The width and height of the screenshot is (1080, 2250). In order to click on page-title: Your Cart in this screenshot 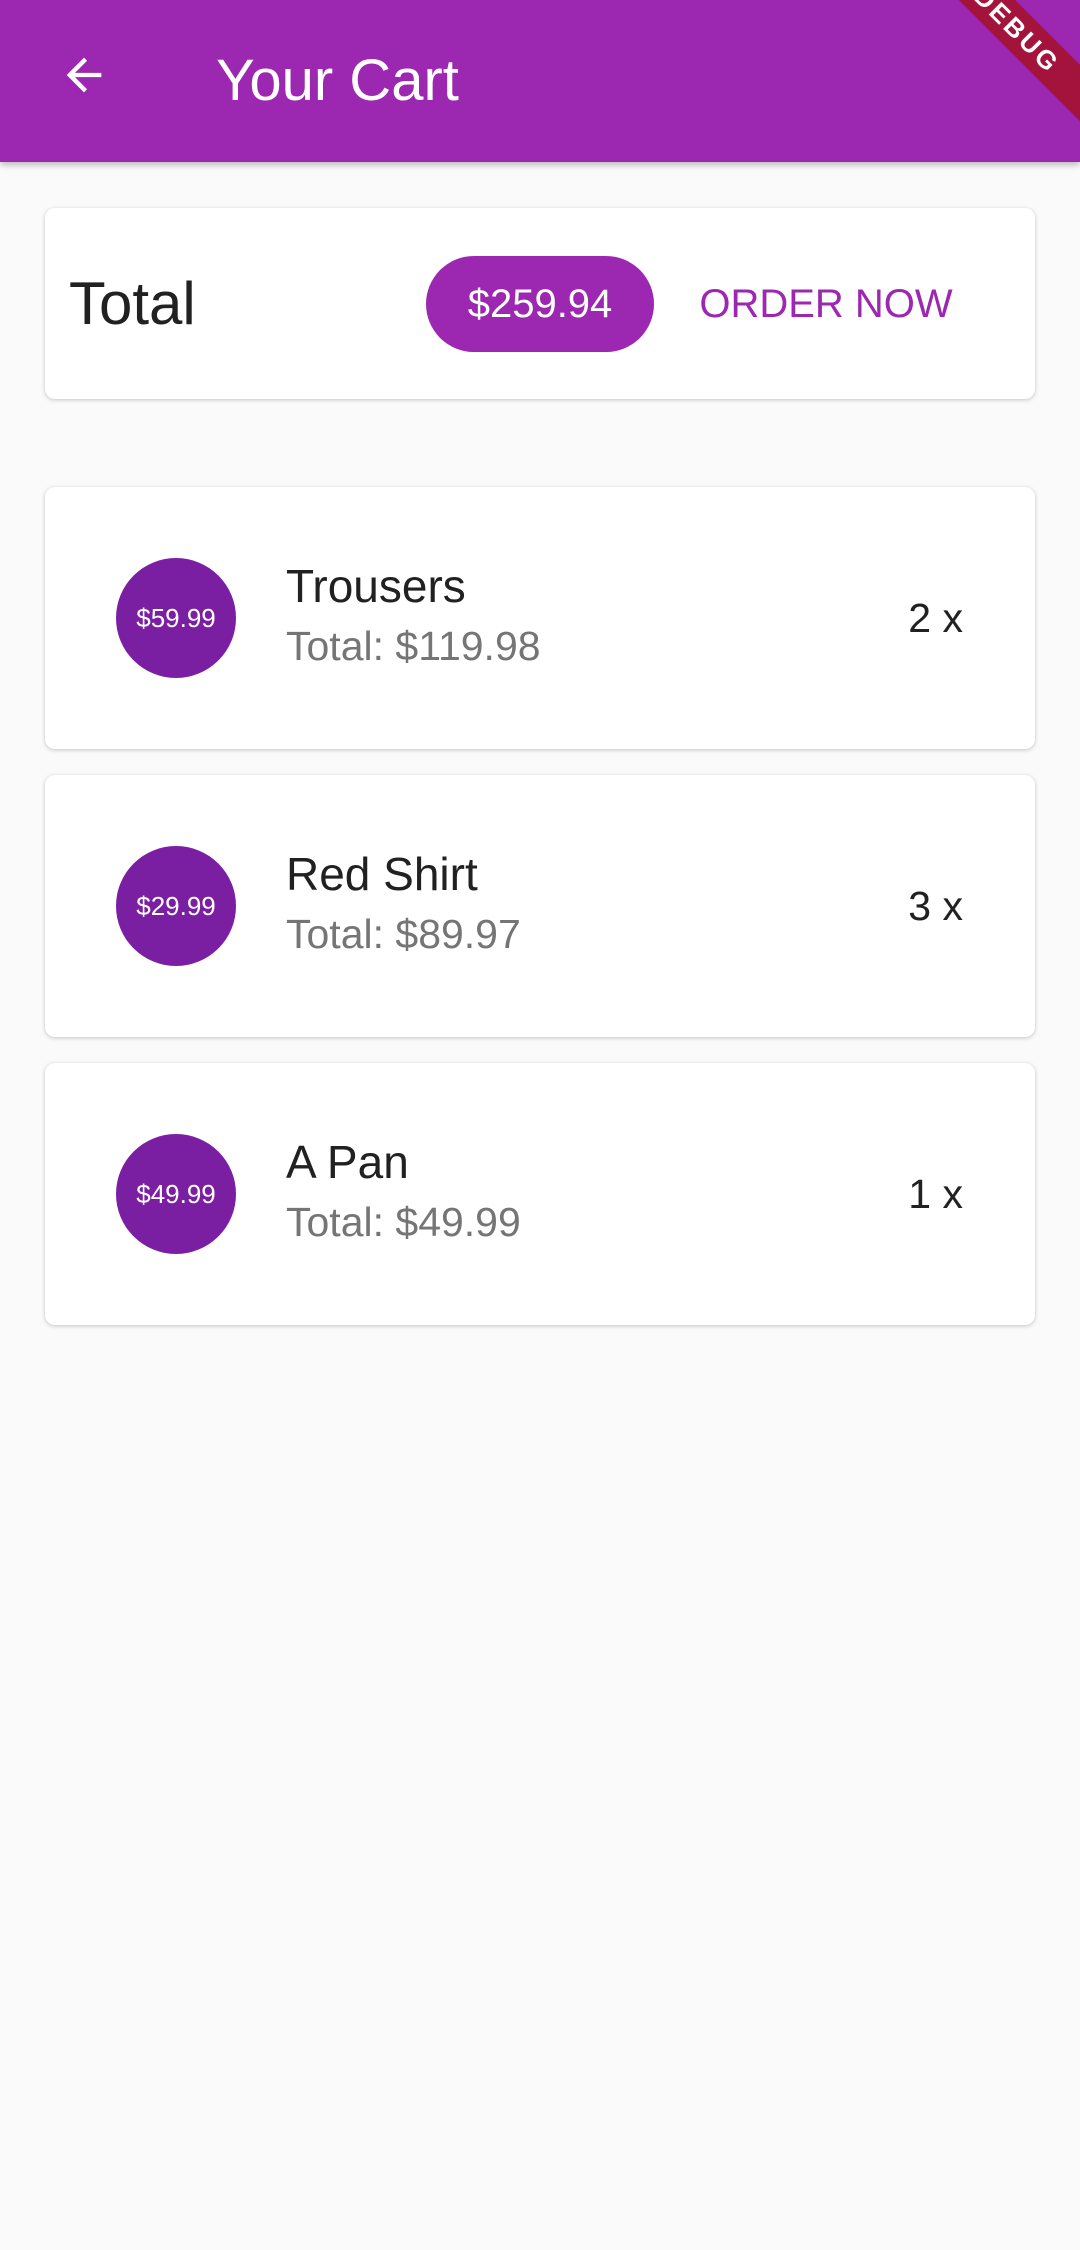, I will do `click(337, 80)`.